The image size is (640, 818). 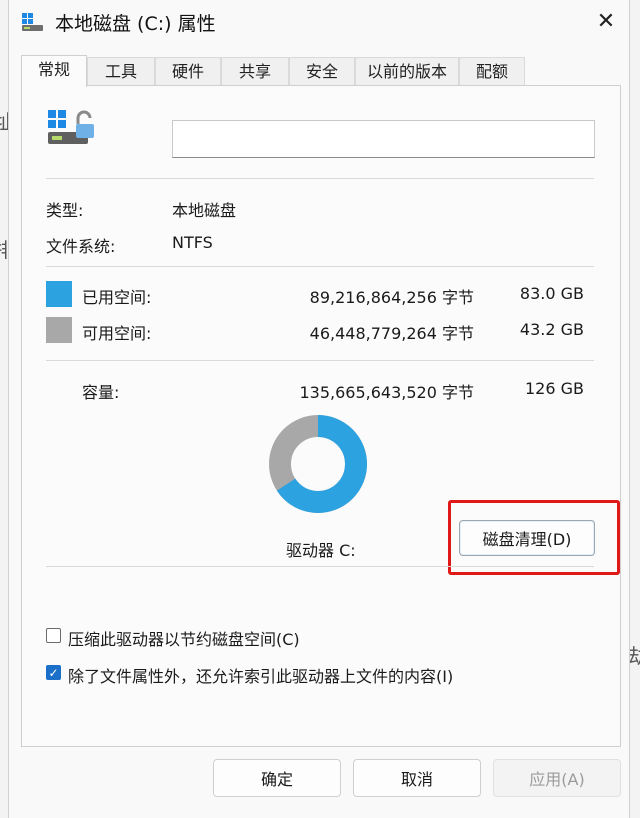 What do you see at coordinates (192, 242) in the screenshot?
I see `file-system-value: NTFS` at bounding box center [192, 242].